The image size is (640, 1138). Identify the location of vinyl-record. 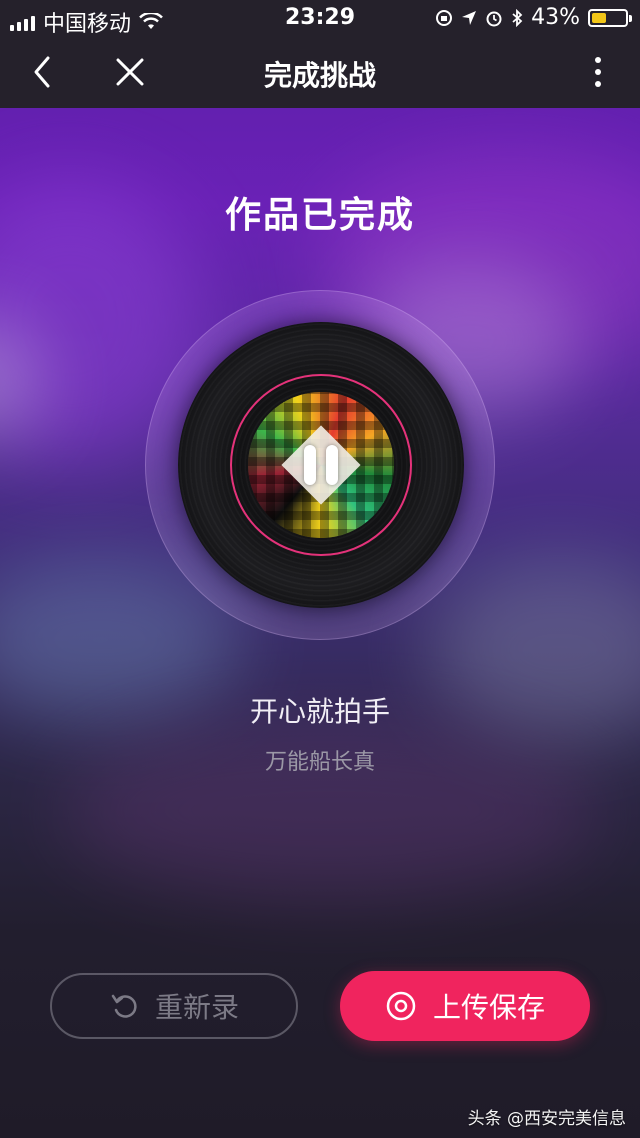
(321, 465).